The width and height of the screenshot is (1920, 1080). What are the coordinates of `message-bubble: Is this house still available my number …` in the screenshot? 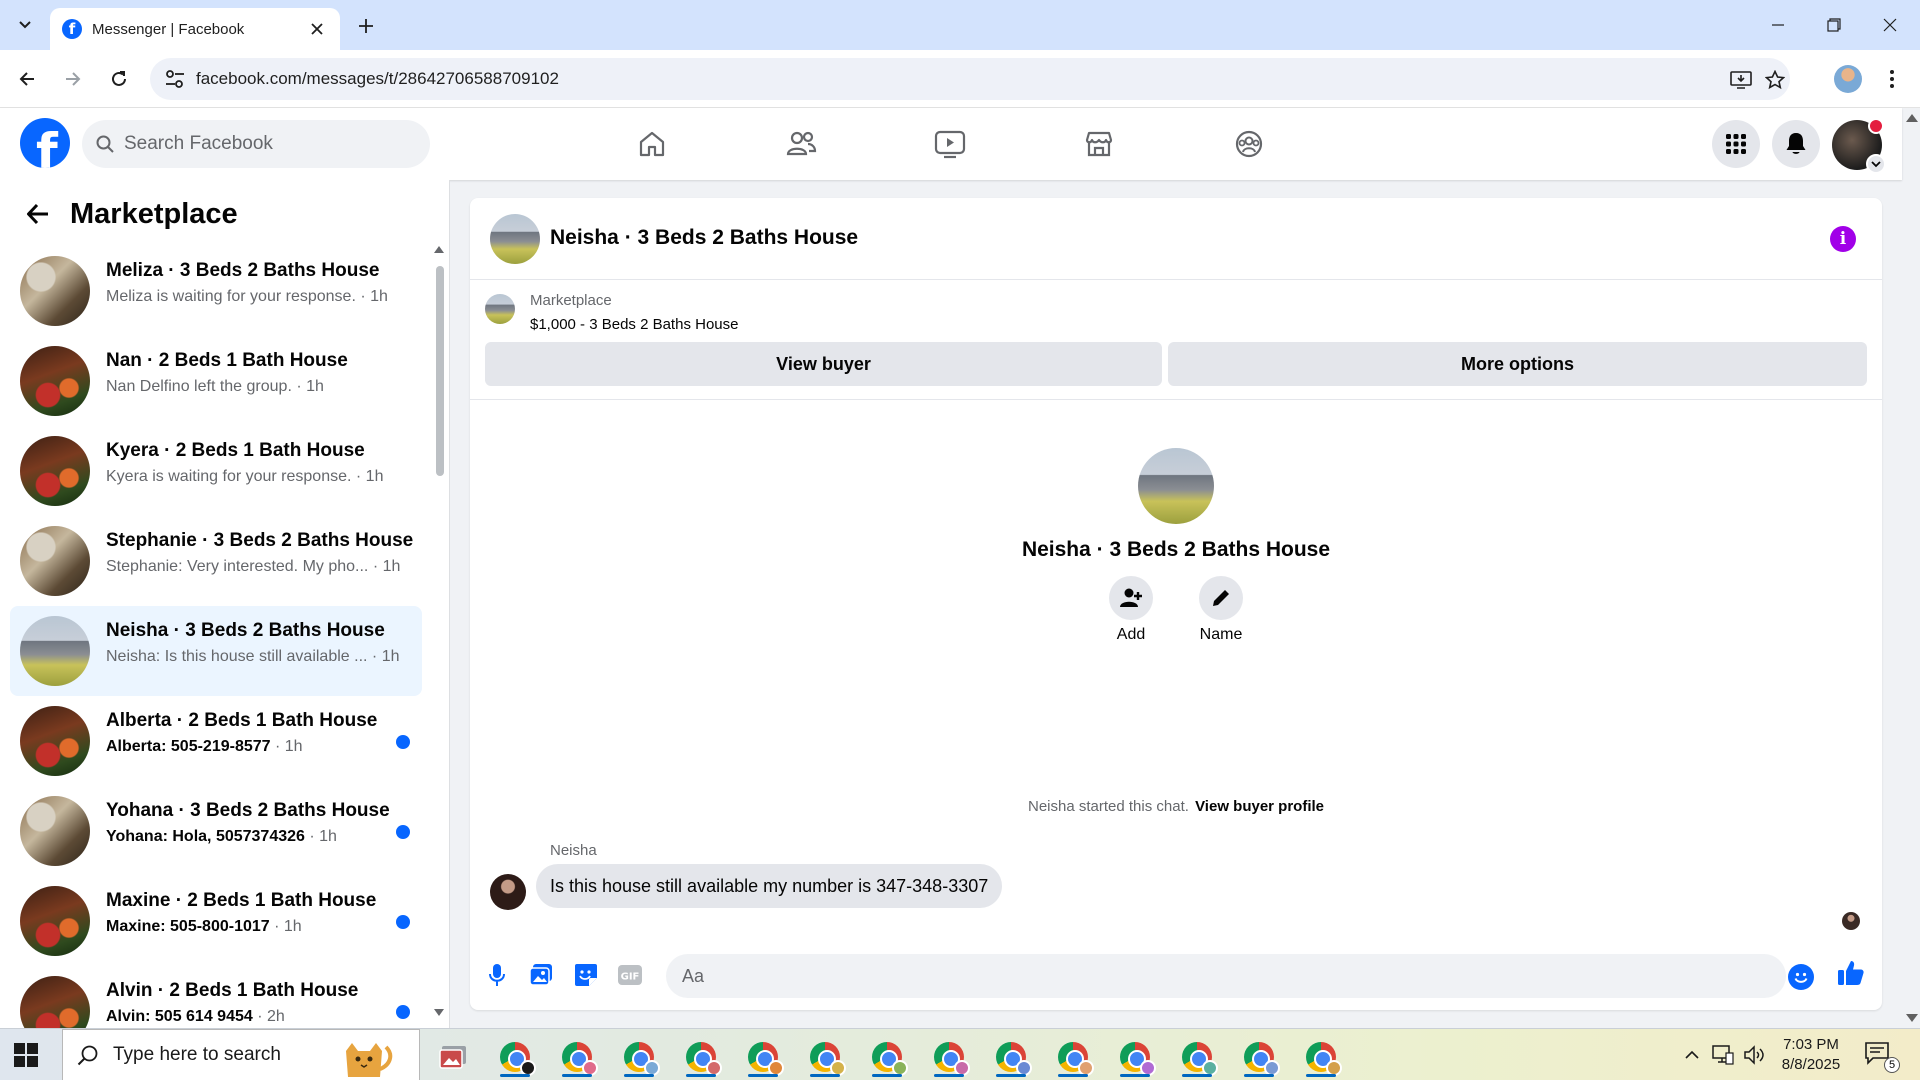 It's located at (769, 886).